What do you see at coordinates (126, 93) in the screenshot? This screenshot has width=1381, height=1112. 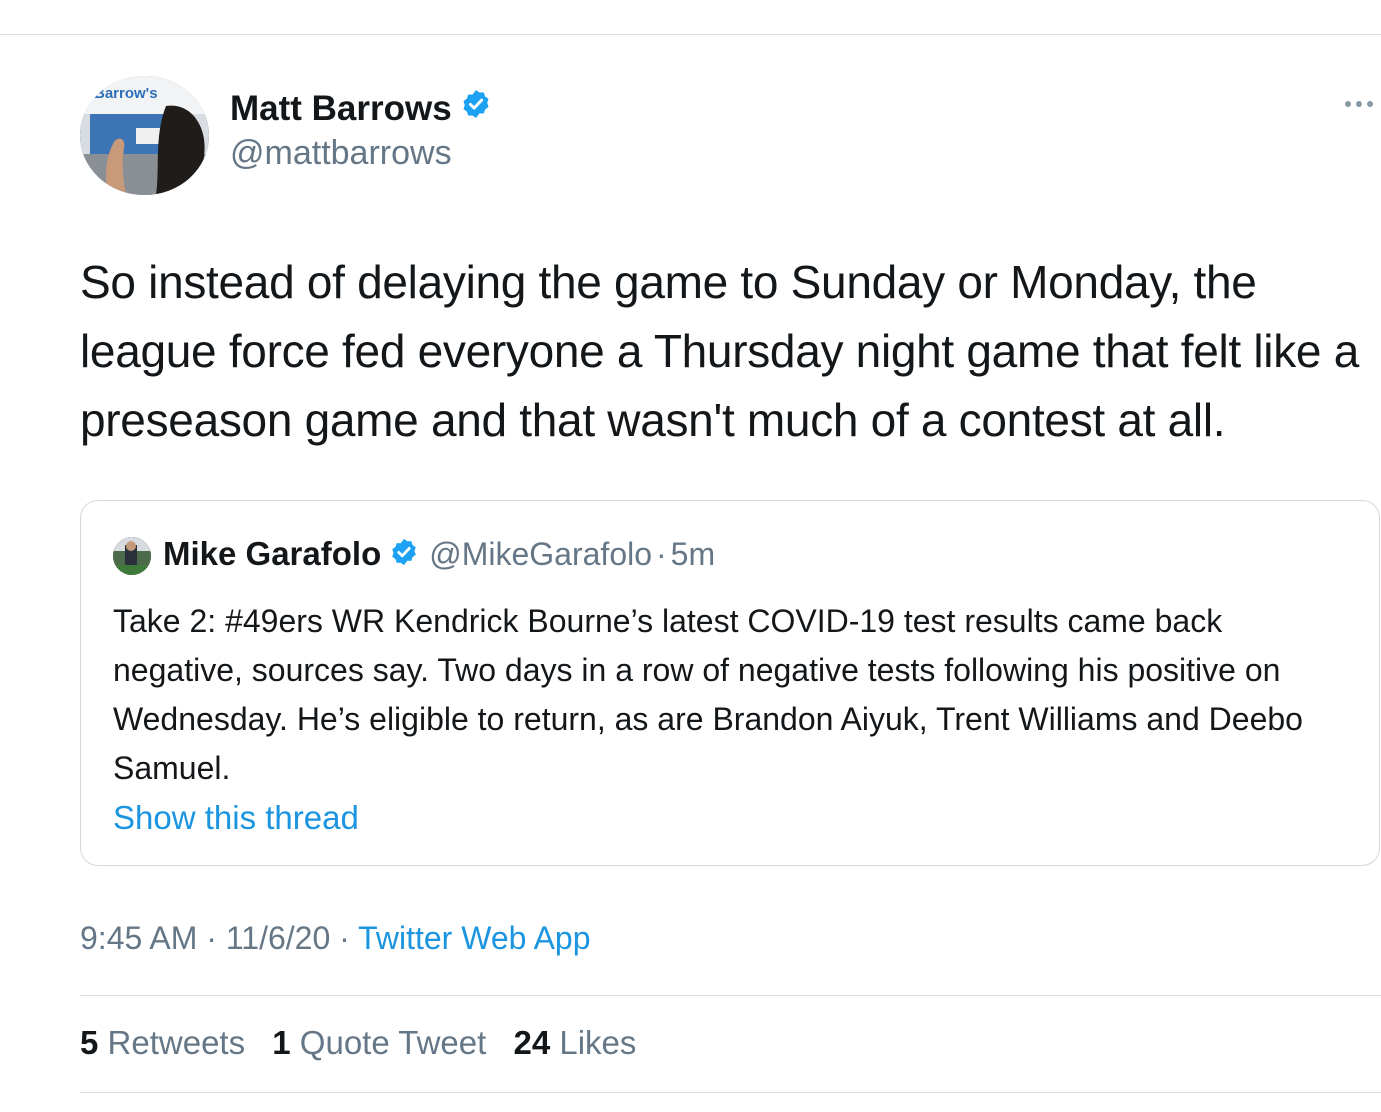 I see `avatar-logo-text: Barrow's` at bounding box center [126, 93].